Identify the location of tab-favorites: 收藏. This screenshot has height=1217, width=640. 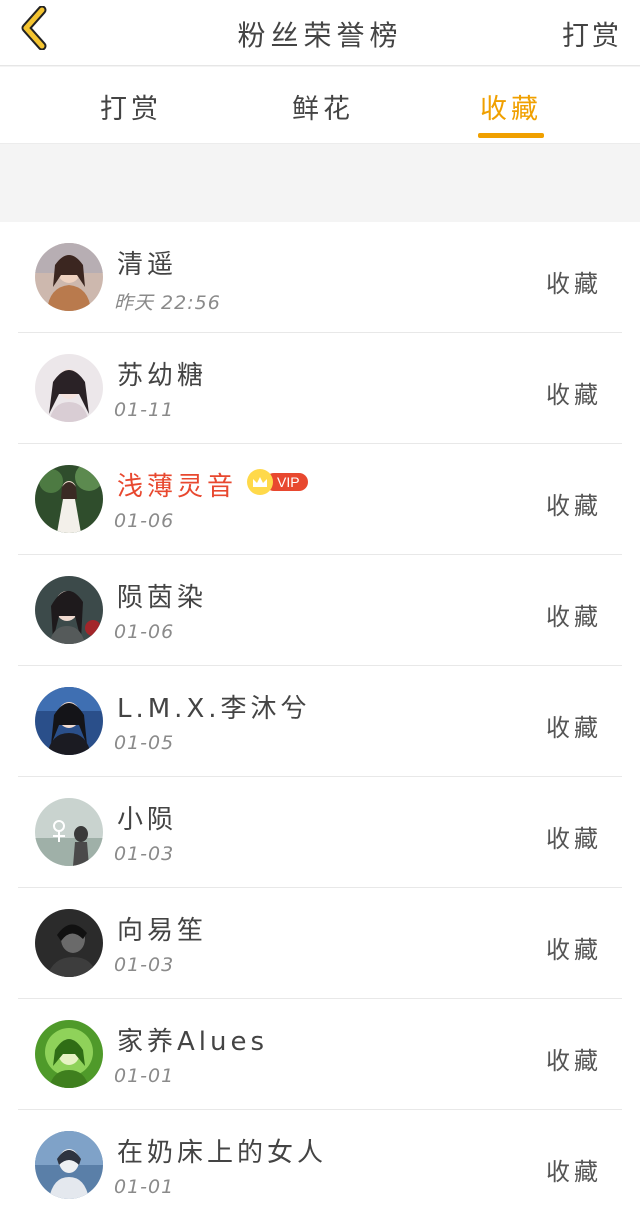
(511, 106).